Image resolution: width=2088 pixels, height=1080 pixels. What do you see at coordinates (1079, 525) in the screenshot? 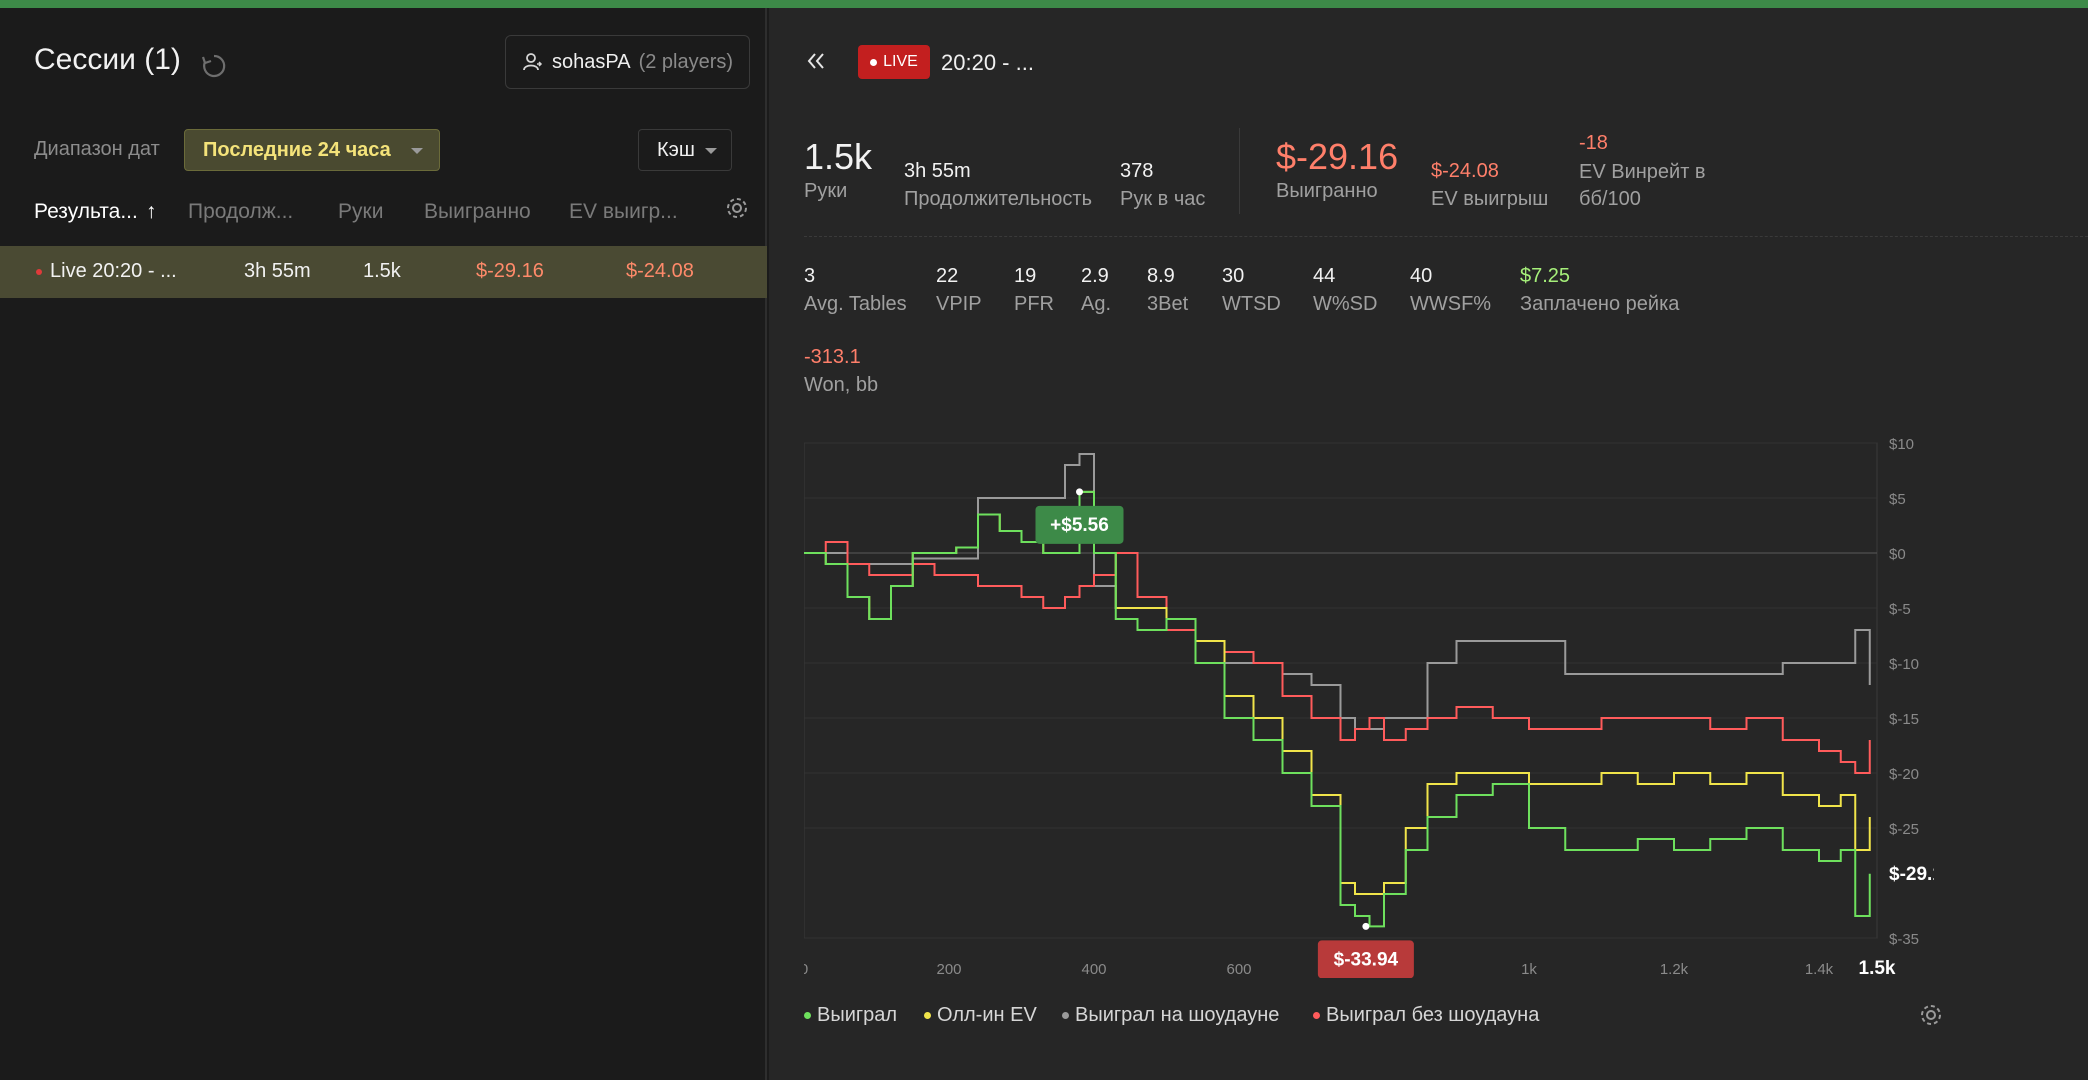
I see `max-annotation-label: +$5.56` at bounding box center [1079, 525].